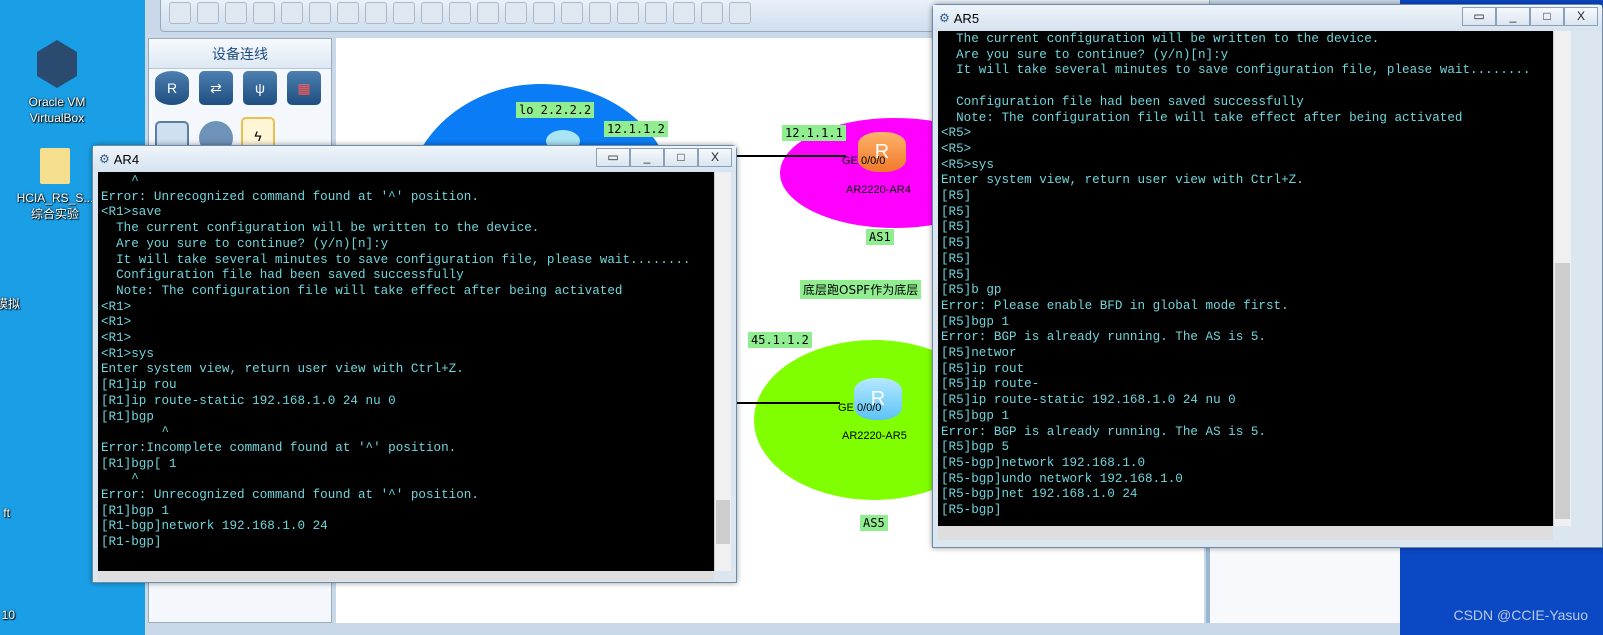 The height and width of the screenshot is (635, 1603). Describe the element at coordinates (57, 83) in the screenshot. I see `desktop-icon-virtualbox: Oracle VM VirtualBox` at that location.